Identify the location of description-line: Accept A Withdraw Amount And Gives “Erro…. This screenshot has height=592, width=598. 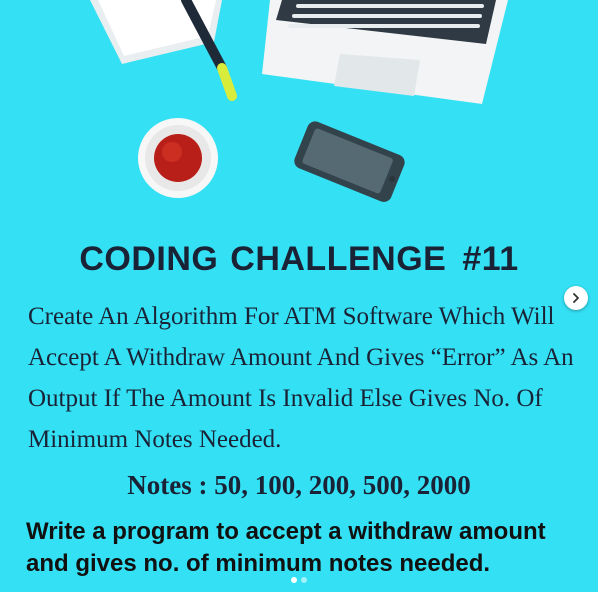
(301, 357).